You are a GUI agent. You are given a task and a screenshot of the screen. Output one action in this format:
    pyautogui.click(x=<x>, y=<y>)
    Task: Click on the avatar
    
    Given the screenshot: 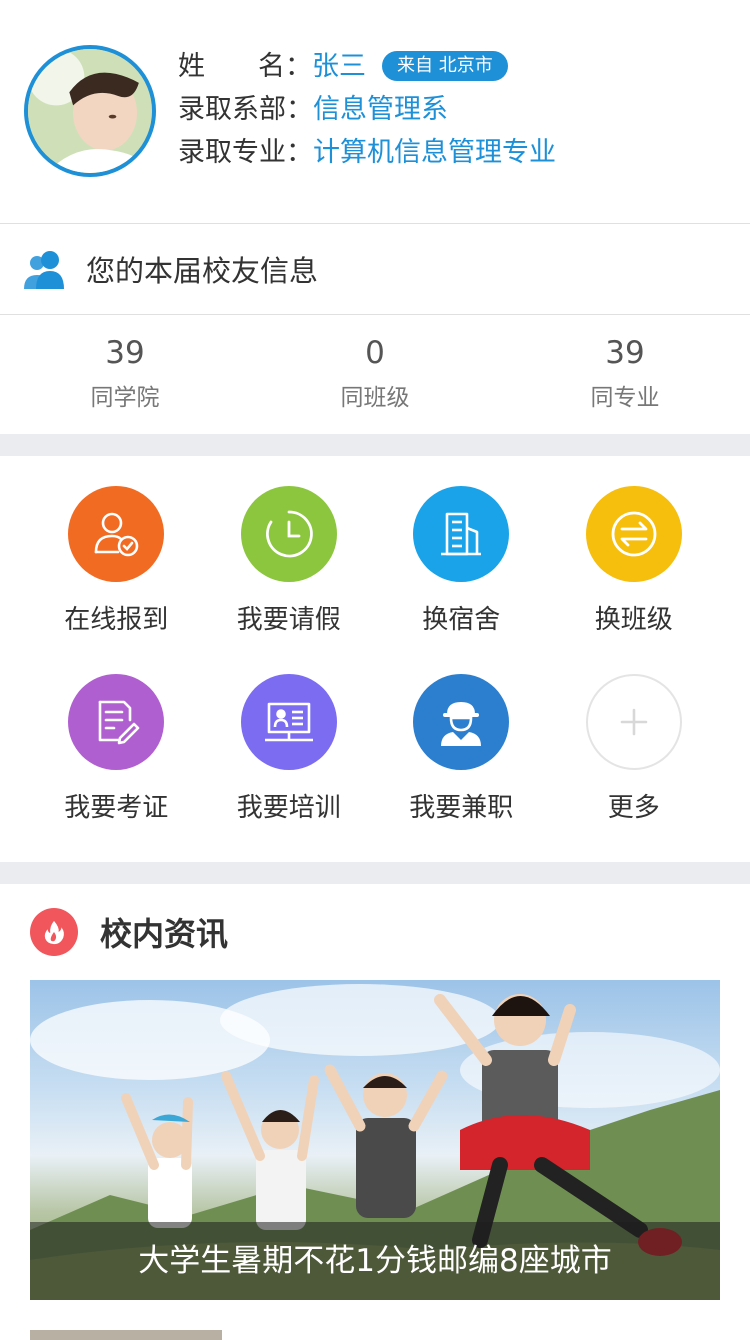 What is the action you would take?
    pyautogui.click(x=90, y=111)
    